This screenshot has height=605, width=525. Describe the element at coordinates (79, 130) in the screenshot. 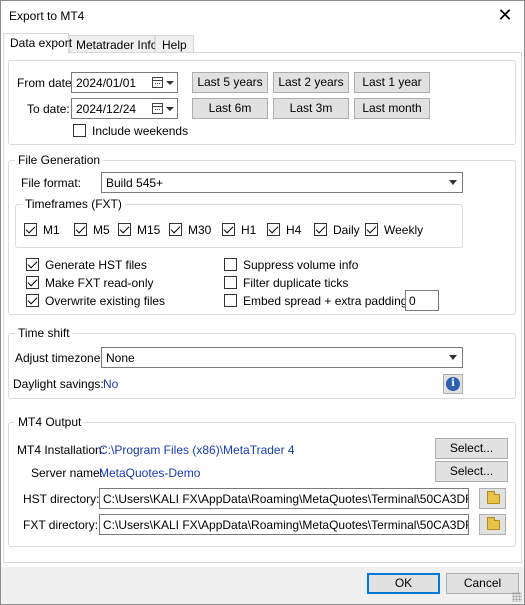

I see `include-weekends-checkbox` at that location.